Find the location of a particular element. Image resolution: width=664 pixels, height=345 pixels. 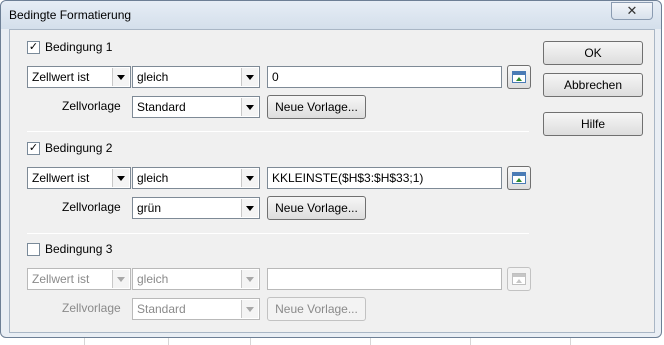

condition-3-shrink-button is located at coordinates (519, 279).